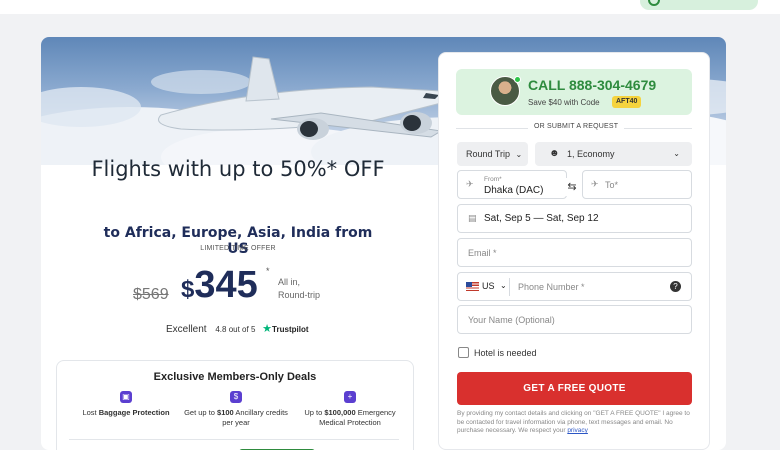 This screenshot has width=780, height=450. I want to click on price-note: All in, Round-trip, so click(299, 289).